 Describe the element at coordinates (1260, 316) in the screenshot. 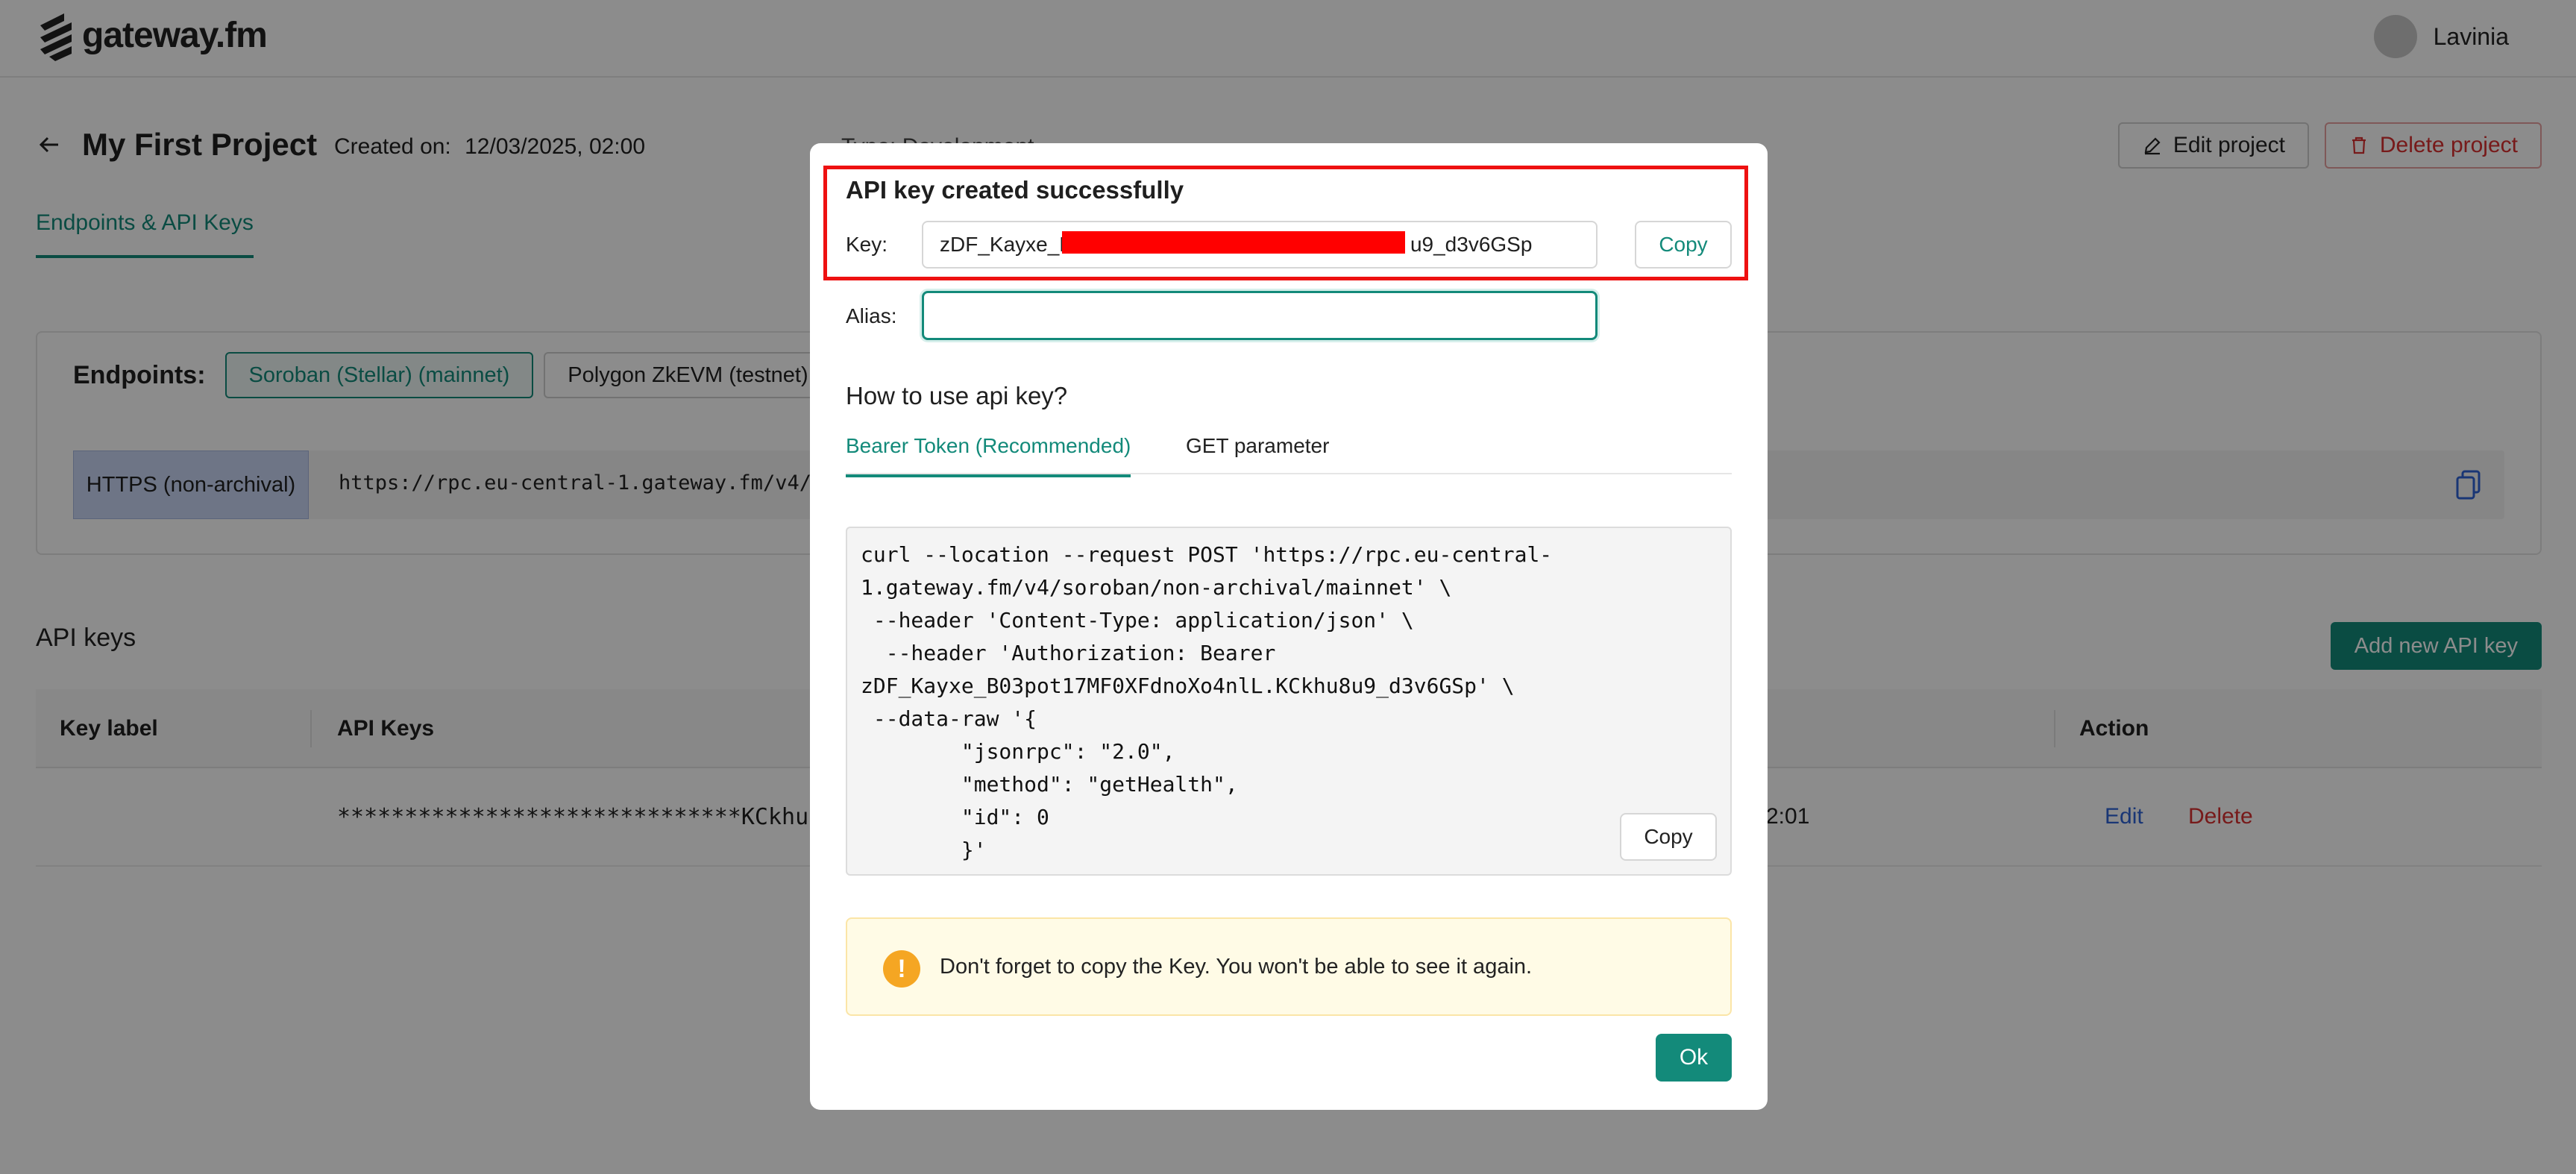

I see `alias-input` at that location.